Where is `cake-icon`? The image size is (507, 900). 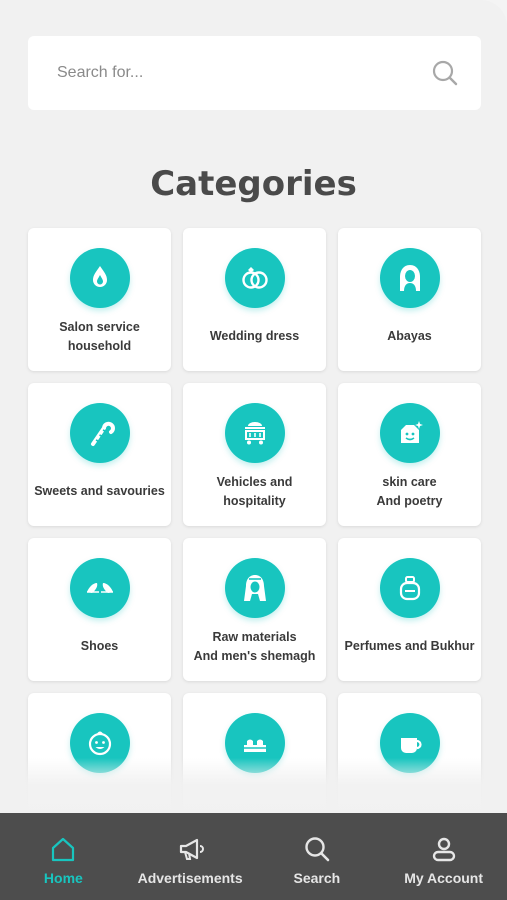
cake-icon is located at coordinates (254, 745).